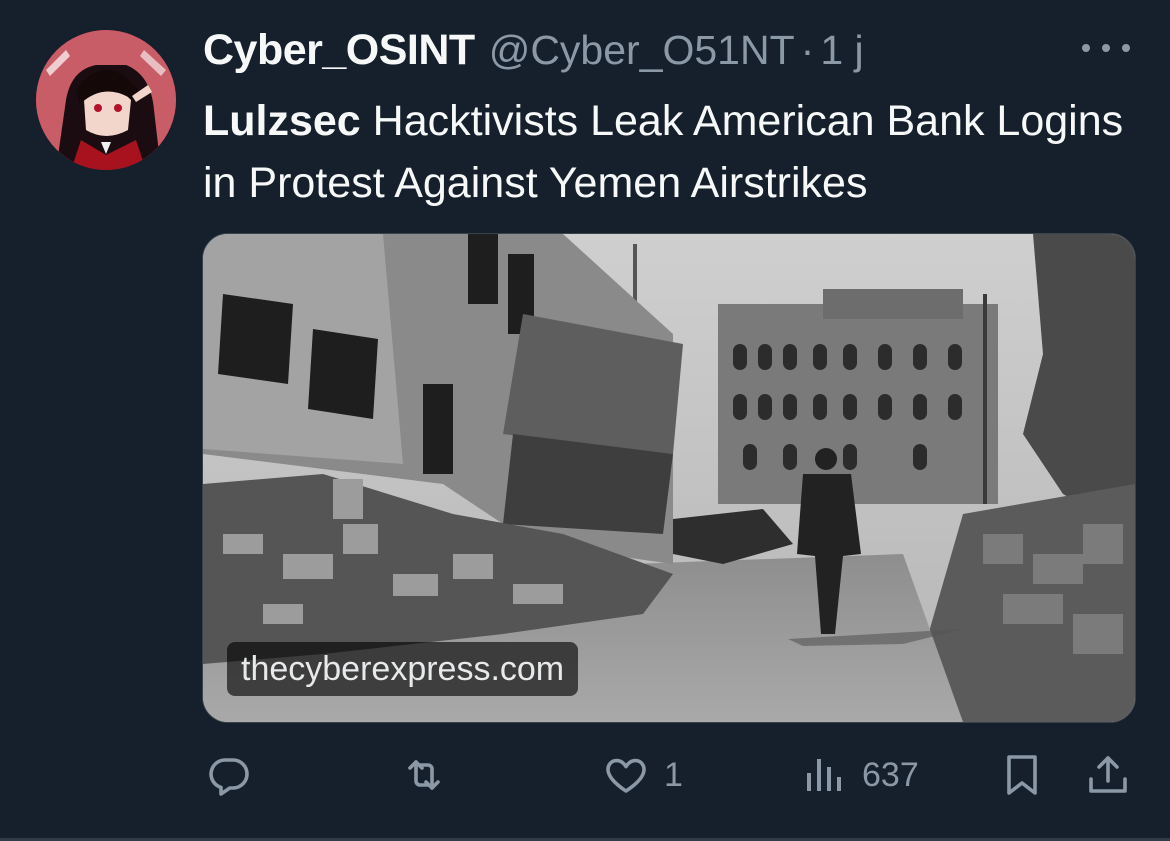  Describe the element at coordinates (673, 774) in the screenshot. I see `like-count: 1` at that location.